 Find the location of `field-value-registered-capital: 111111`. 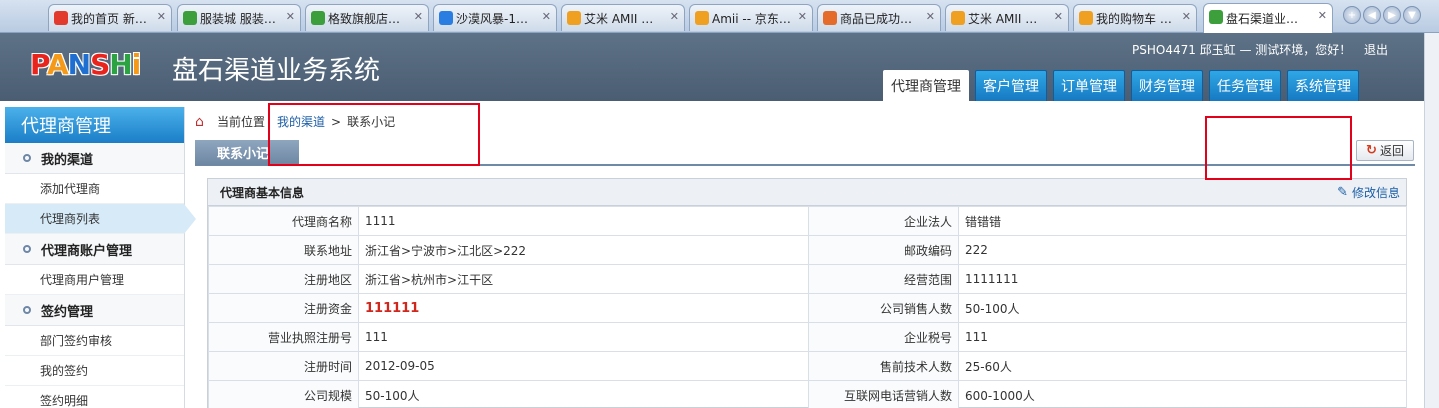

field-value-registered-capital: 111111 is located at coordinates (583, 308).